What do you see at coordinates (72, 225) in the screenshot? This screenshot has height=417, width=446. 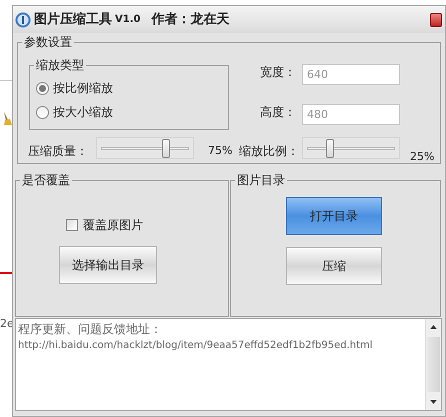 I see `checkbox` at bounding box center [72, 225].